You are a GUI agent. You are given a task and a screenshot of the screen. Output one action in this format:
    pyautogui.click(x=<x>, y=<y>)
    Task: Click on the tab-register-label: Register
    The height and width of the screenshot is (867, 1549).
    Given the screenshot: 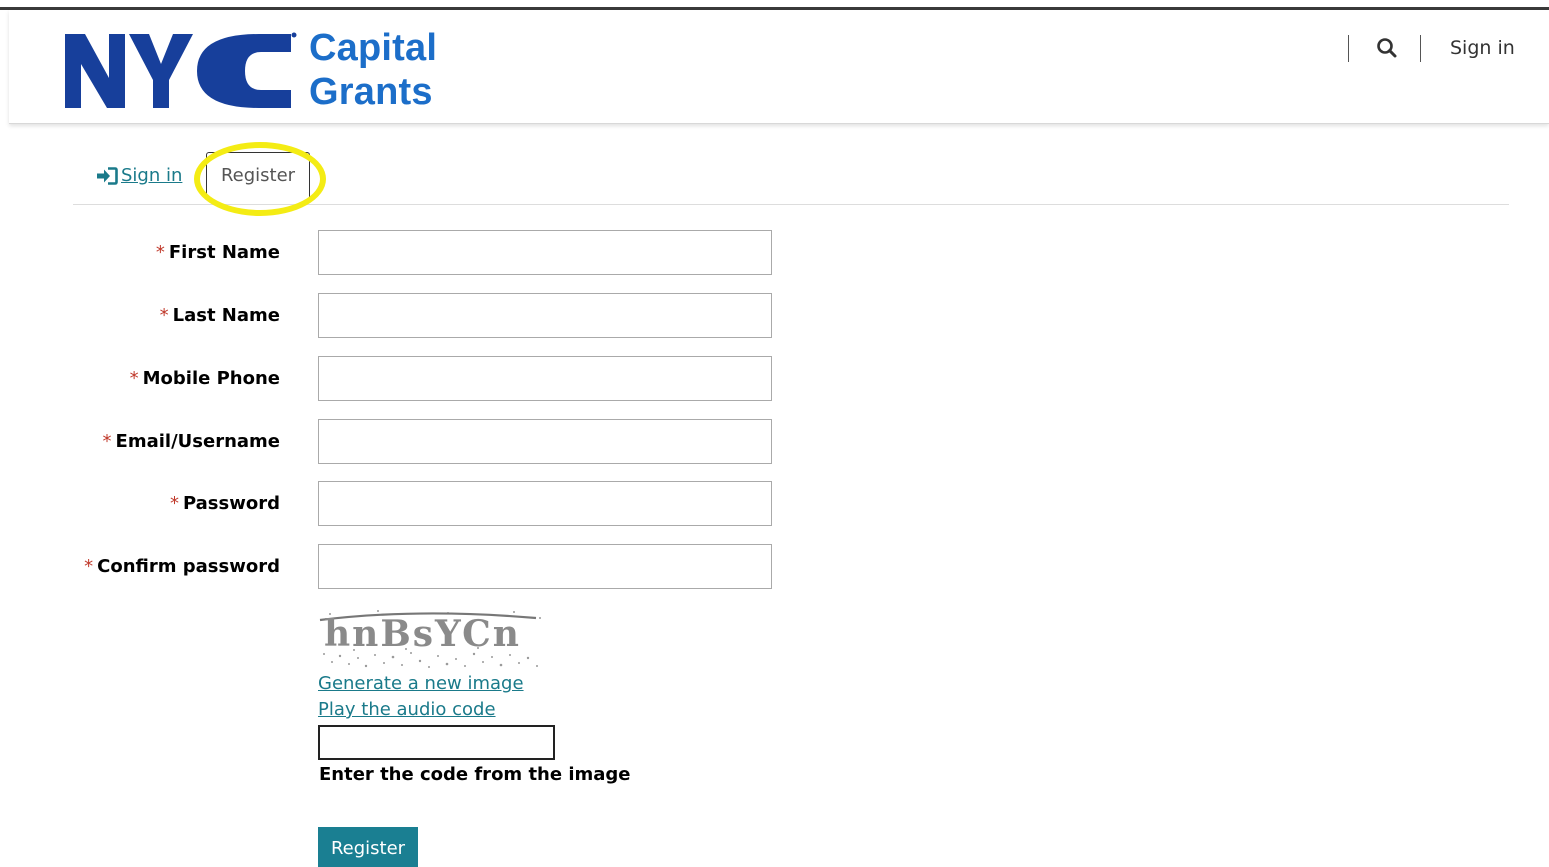 What is the action you would take?
    pyautogui.click(x=258, y=175)
    